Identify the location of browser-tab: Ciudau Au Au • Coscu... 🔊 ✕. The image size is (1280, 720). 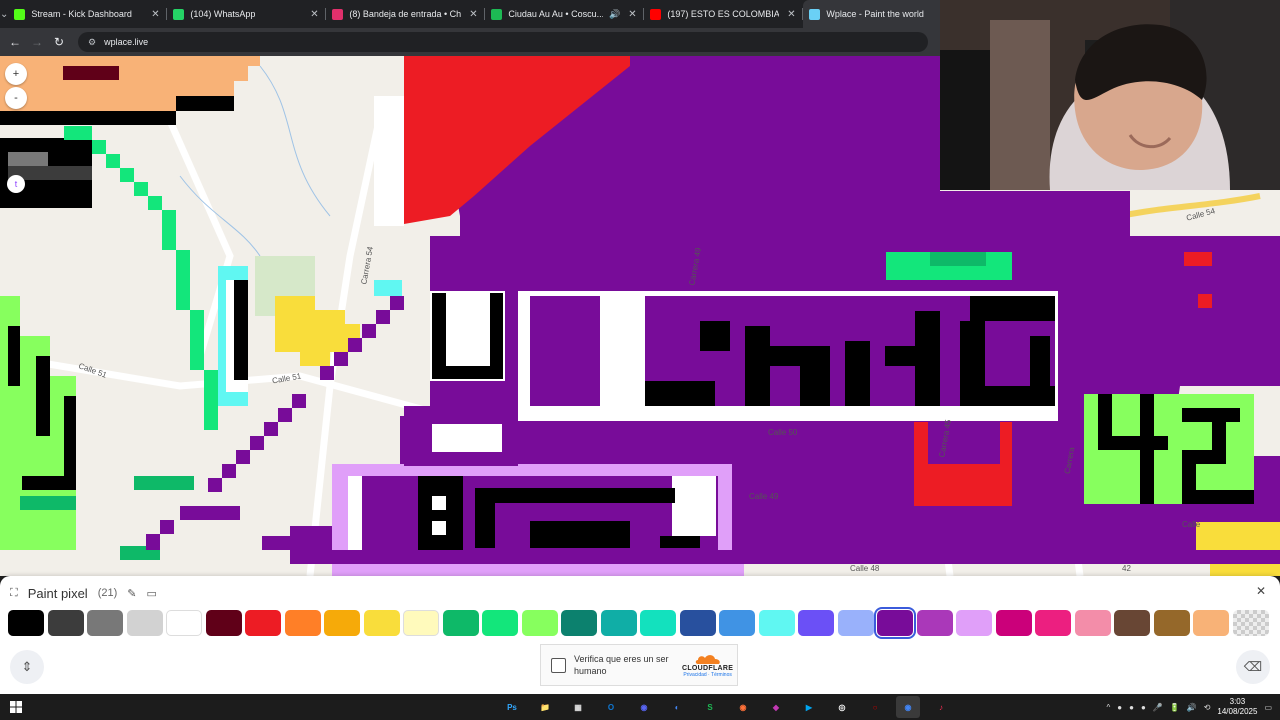
(565, 14).